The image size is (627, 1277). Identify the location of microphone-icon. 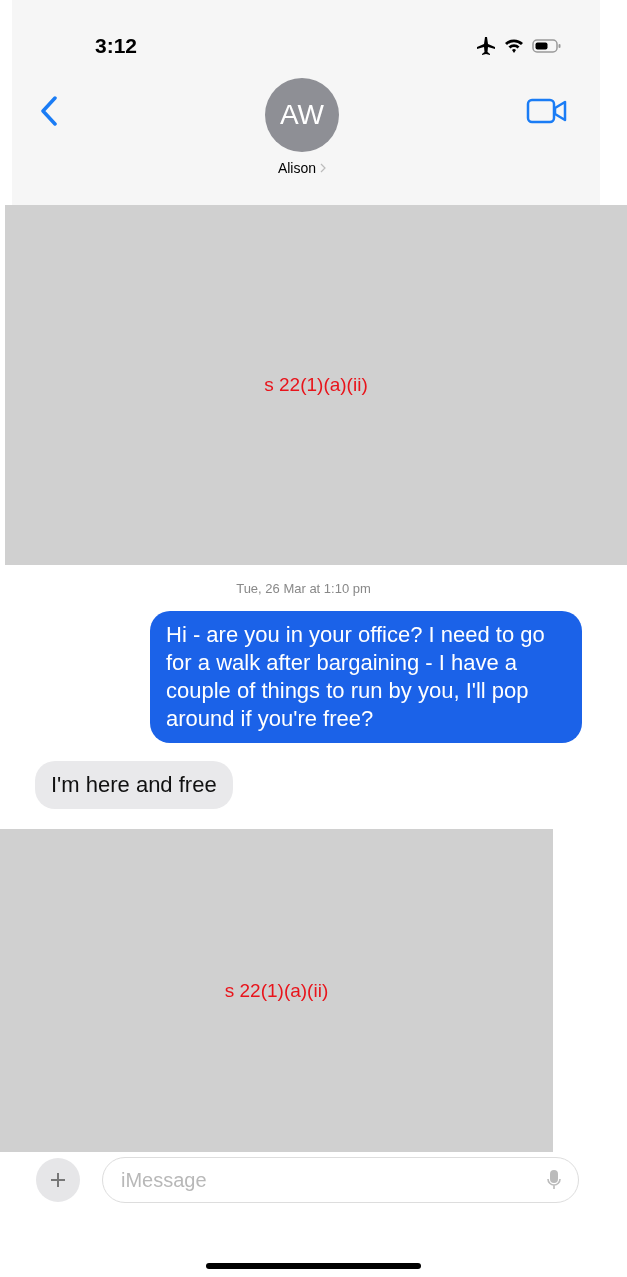
(554, 1180).